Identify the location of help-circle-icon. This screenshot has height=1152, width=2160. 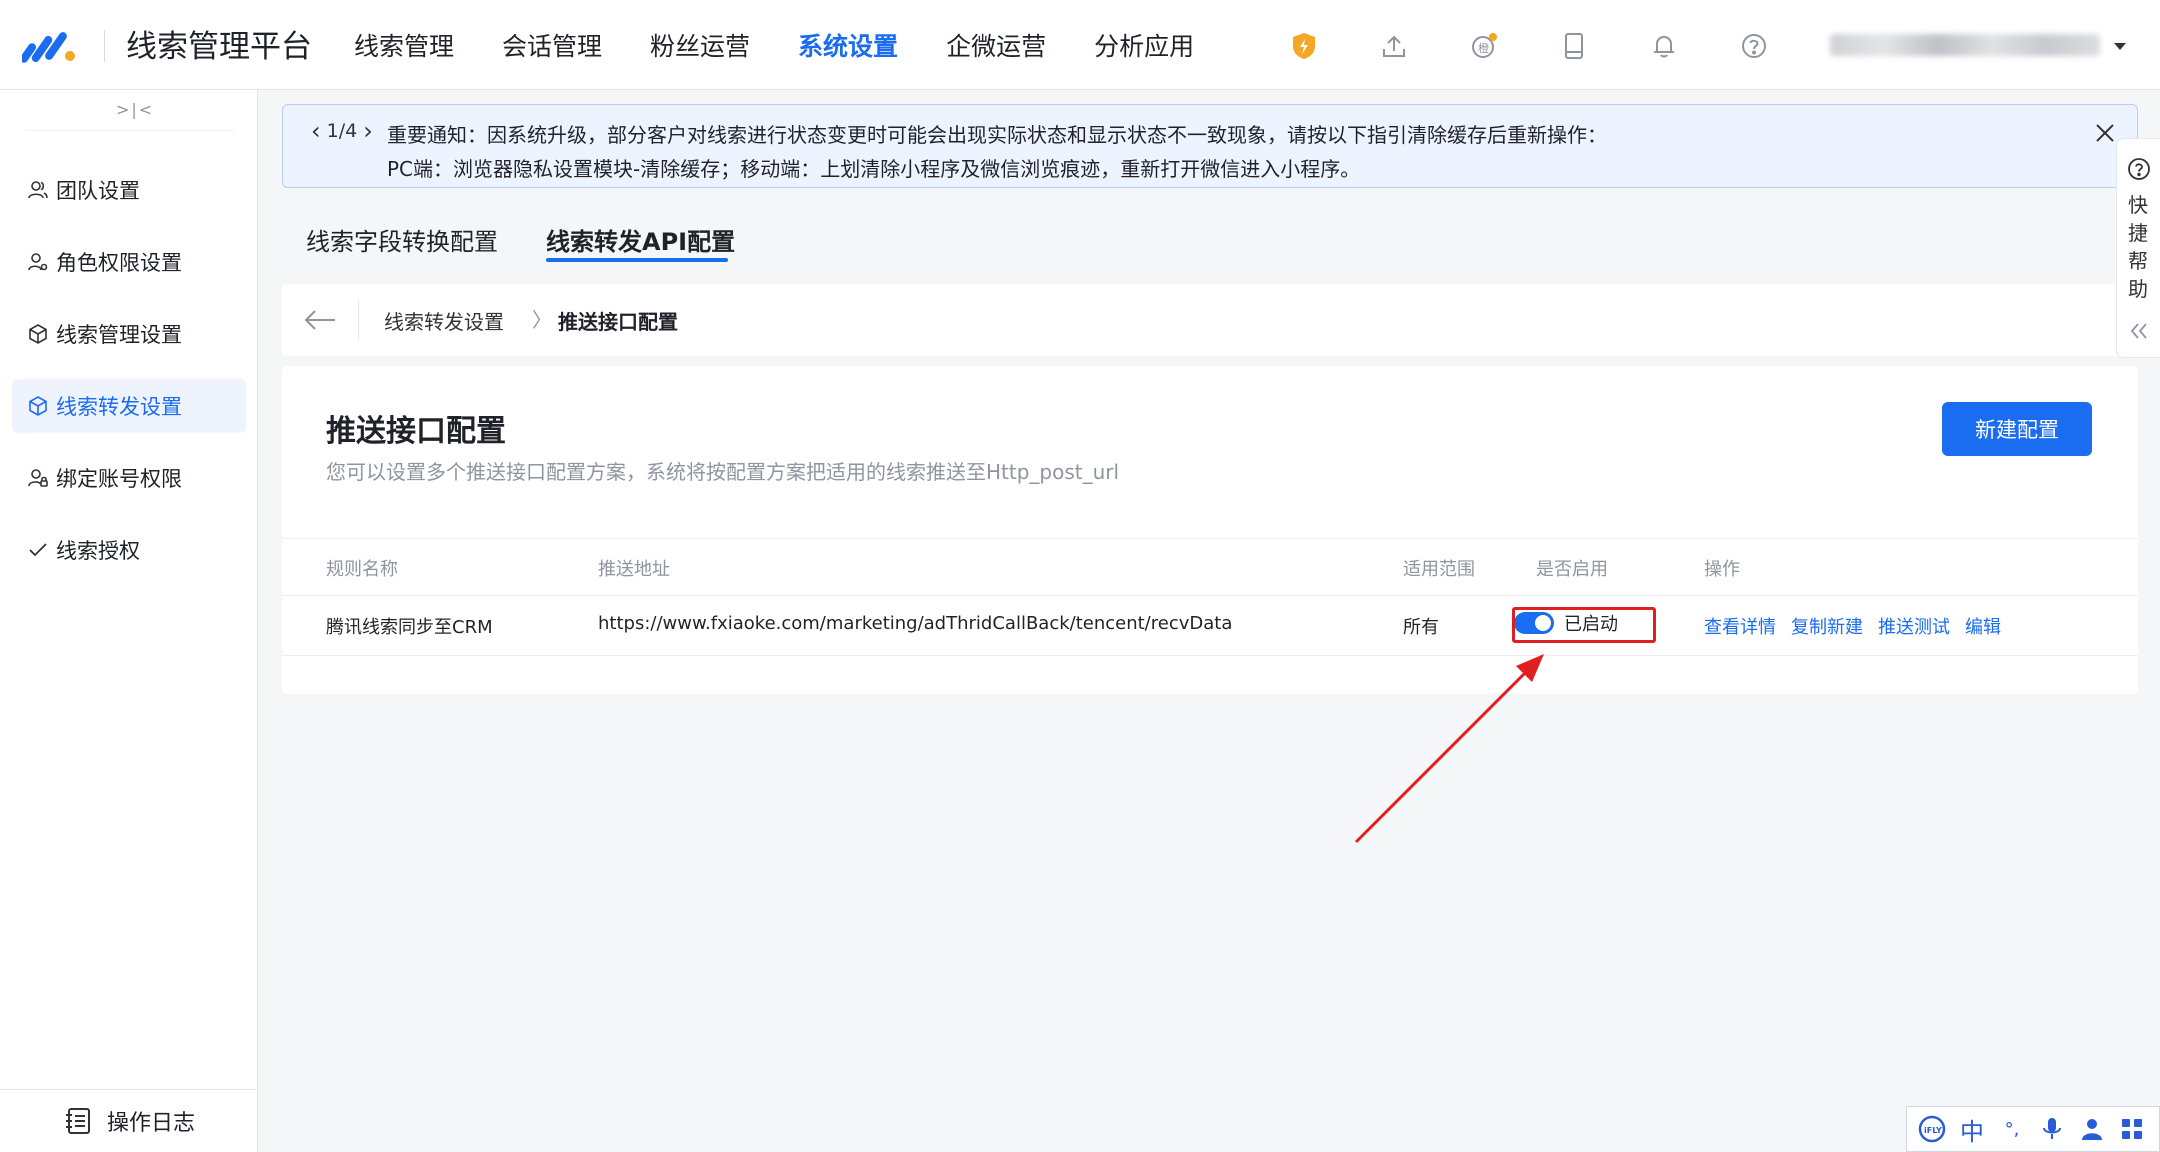
(2139, 169).